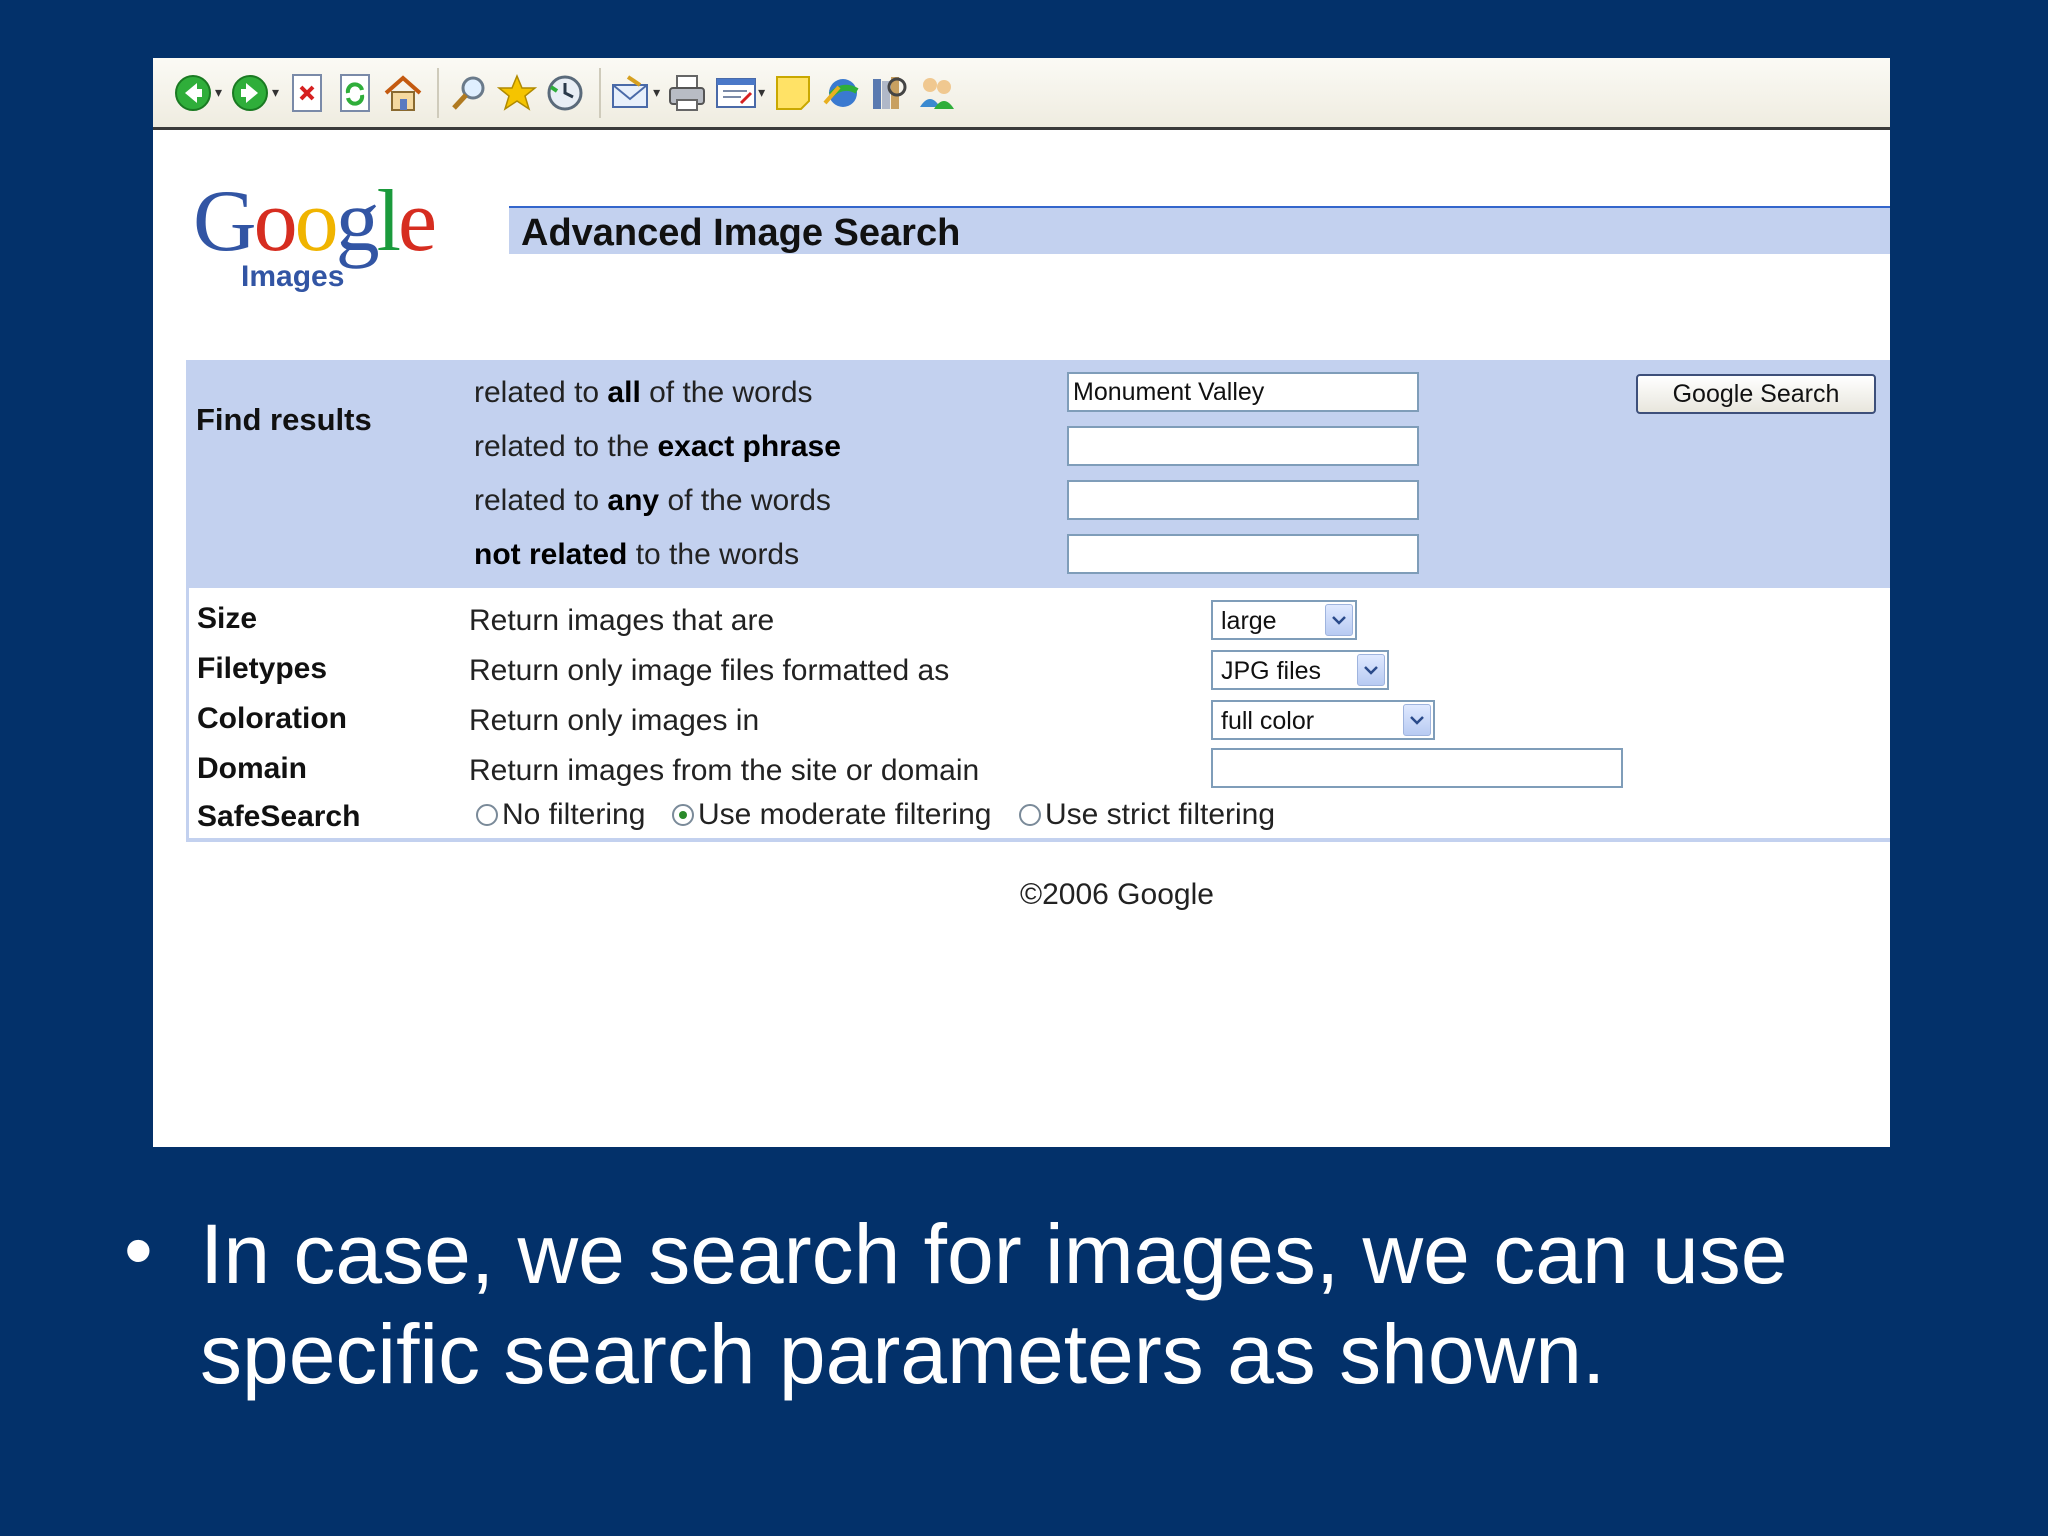  Describe the element at coordinates (275, 92) in the screenshot. I see `forward-dropdown-icon: ▾` at that location.